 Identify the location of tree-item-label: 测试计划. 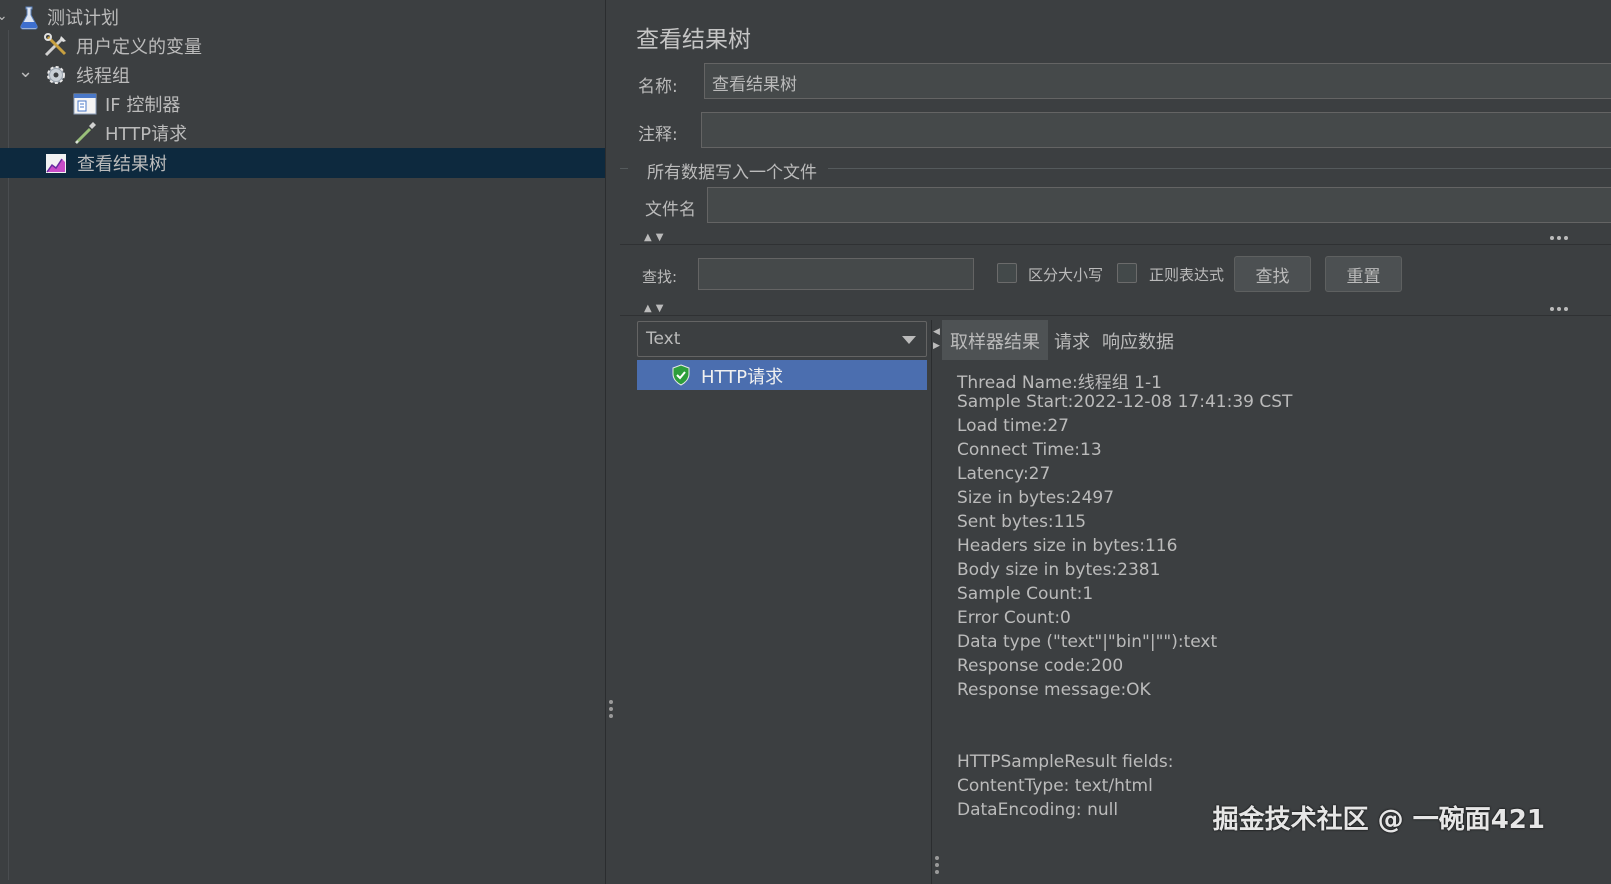
(83, 18).